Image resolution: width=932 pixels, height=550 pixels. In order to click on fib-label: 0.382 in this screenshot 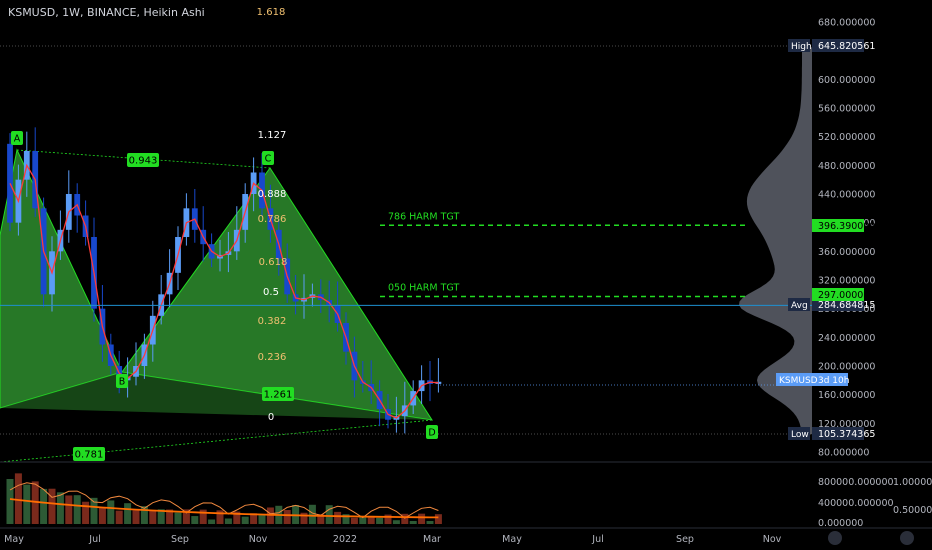, I will do `click(272, 321)`.